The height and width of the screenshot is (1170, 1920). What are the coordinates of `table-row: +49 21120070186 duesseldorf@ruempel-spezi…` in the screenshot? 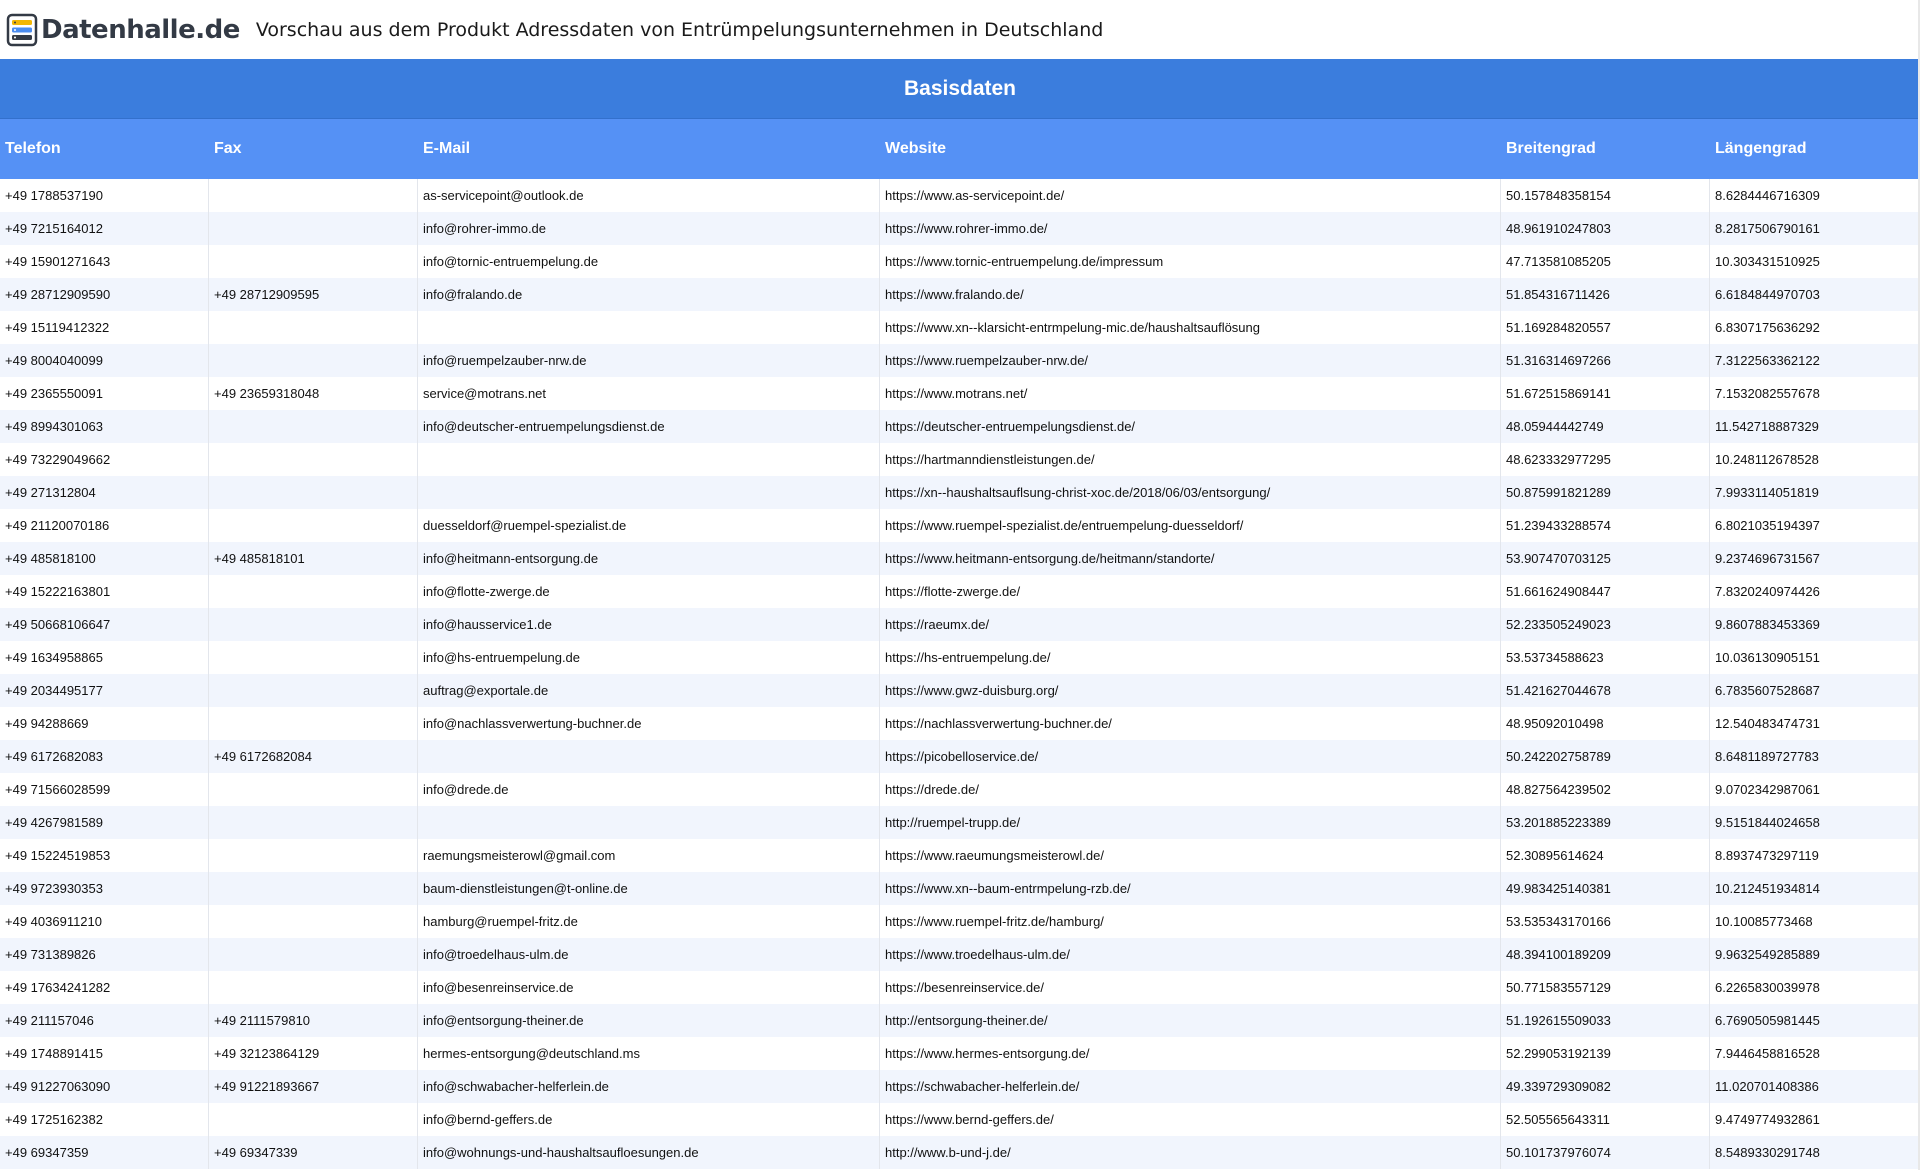 It's located at (960, 525).